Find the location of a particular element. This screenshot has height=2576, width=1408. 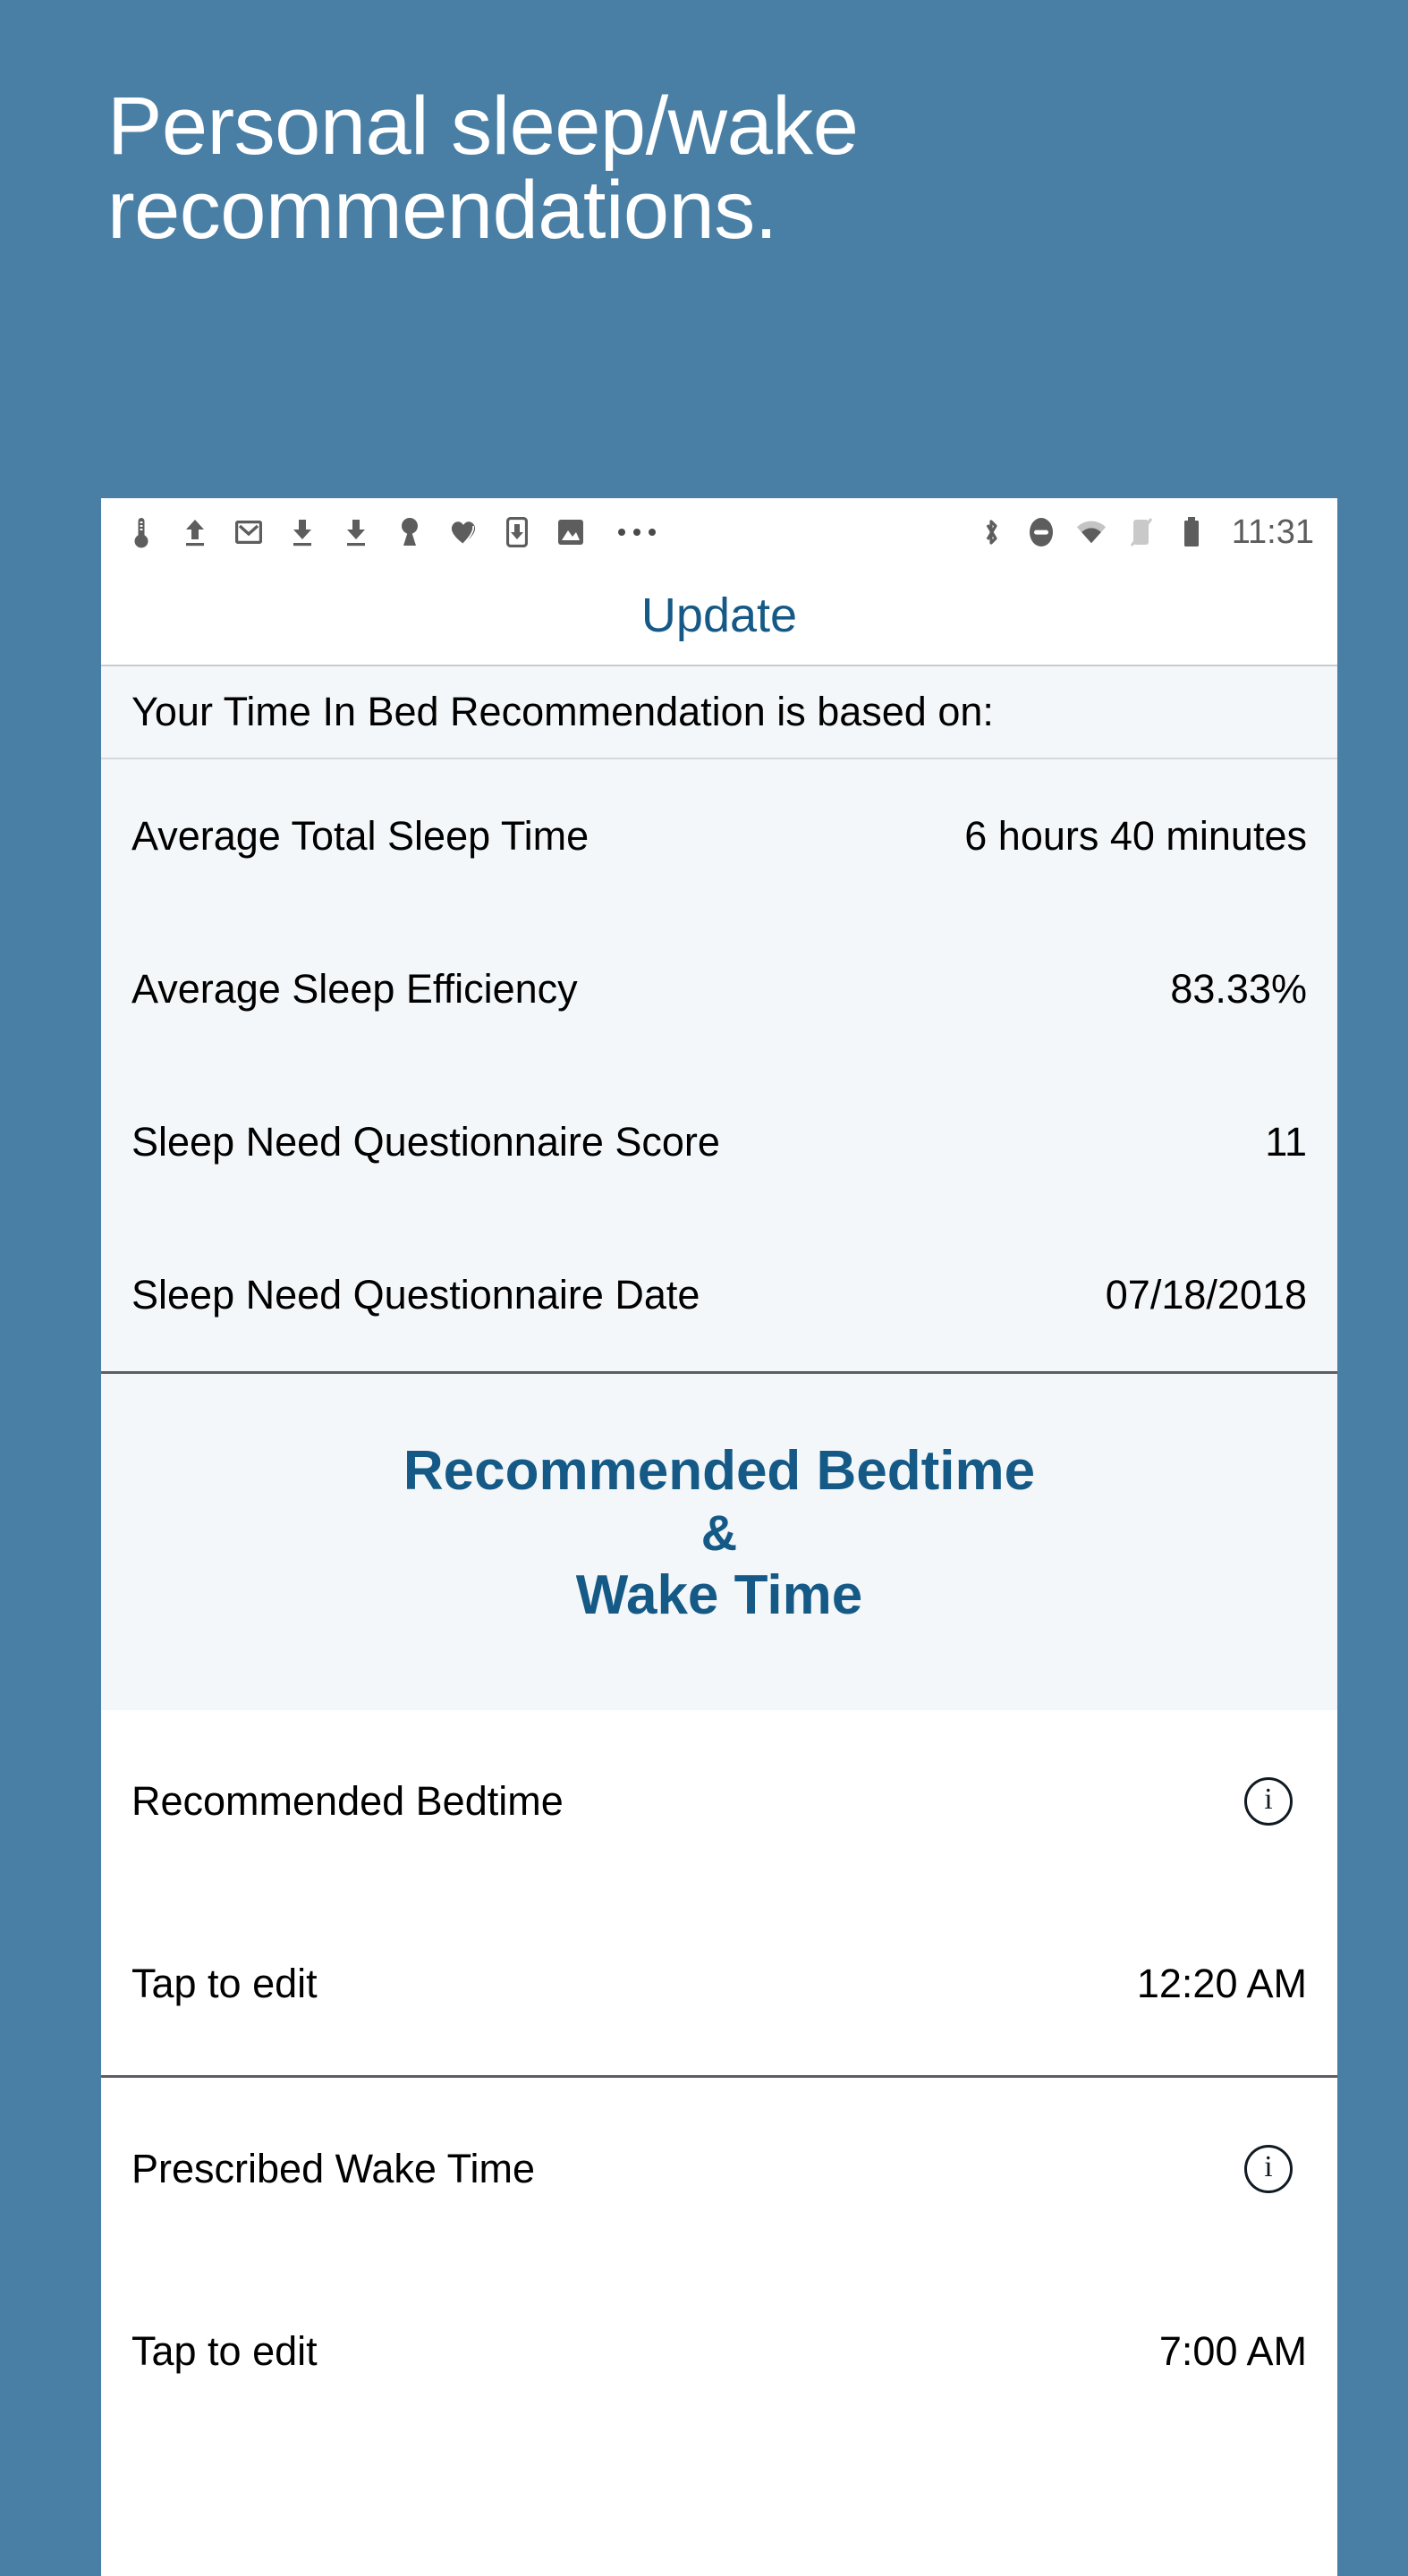

image-icon is located at coordinates (571, 532).